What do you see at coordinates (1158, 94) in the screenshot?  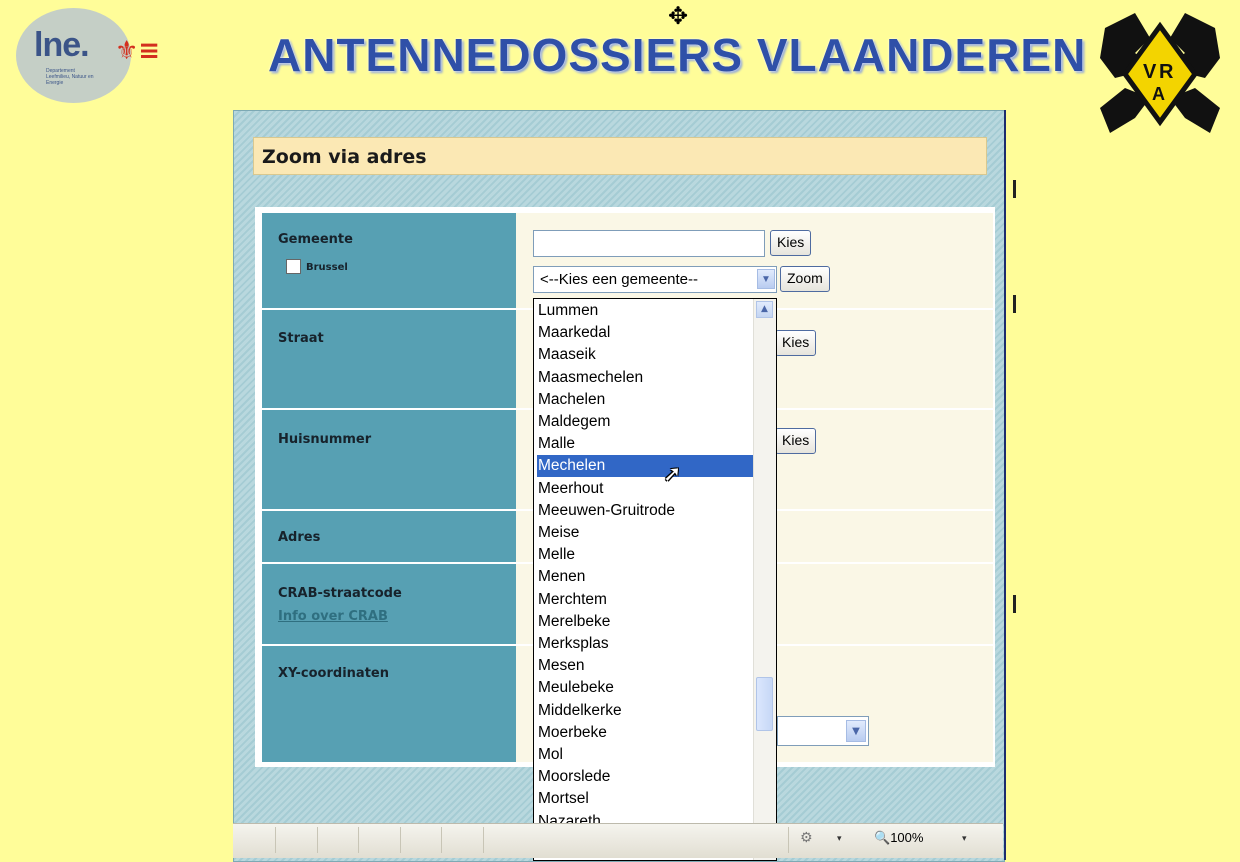 I see `svg-text: A` at bounding box center [1158, 94].